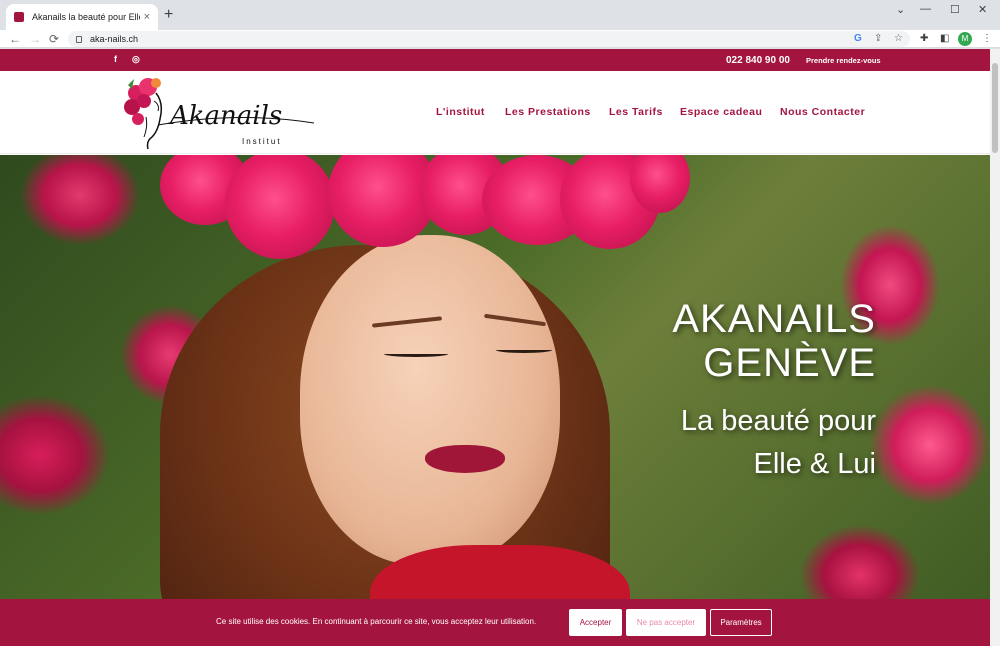 This screenshot has height=646, width=1000. What do you see at coordinates (548, 112) in the screenshot?
I see `nav-prestations: Les Prestations` at bounding box center [548, 112].